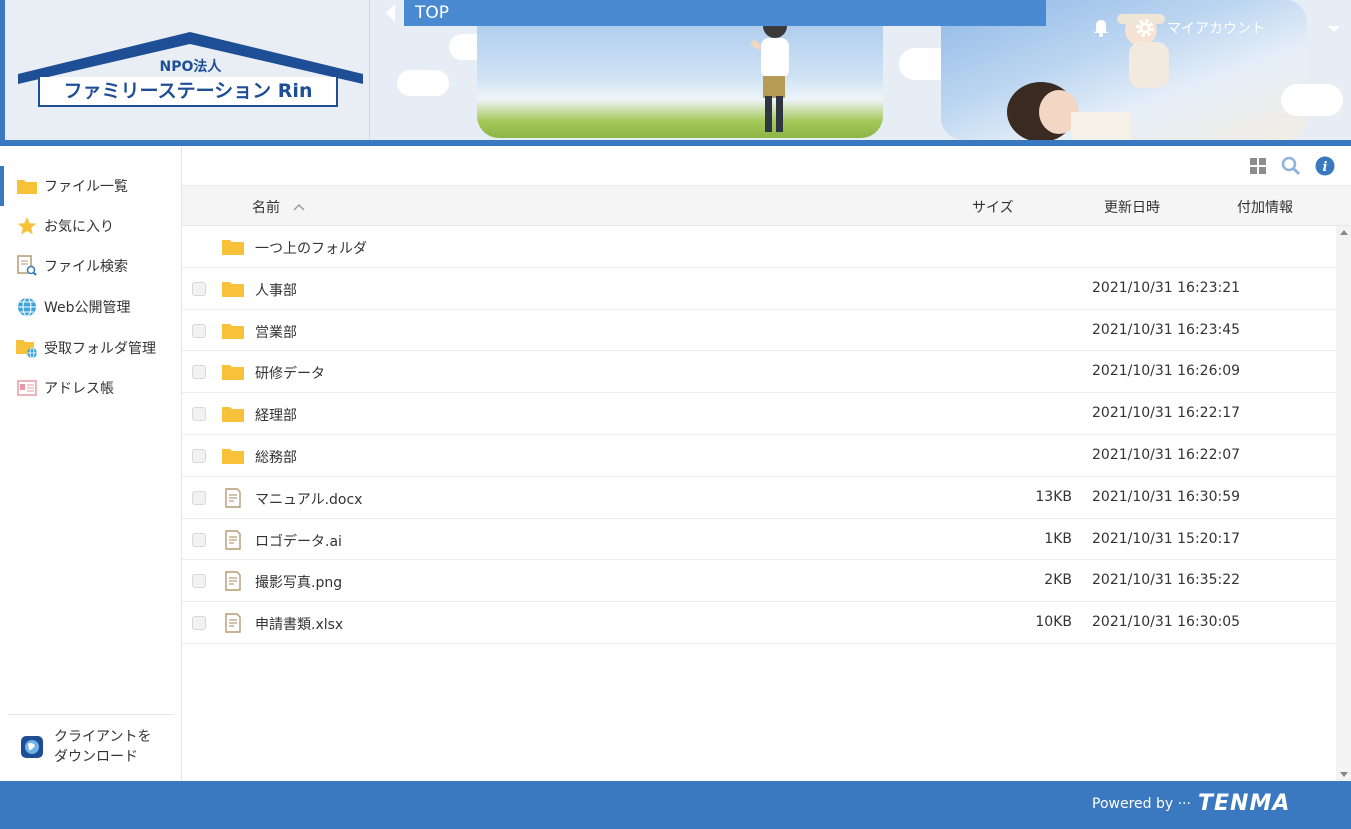 The image size is (1351, 829). I want to click on client-download: クライアントを ダウンロード, so click(91, 740).